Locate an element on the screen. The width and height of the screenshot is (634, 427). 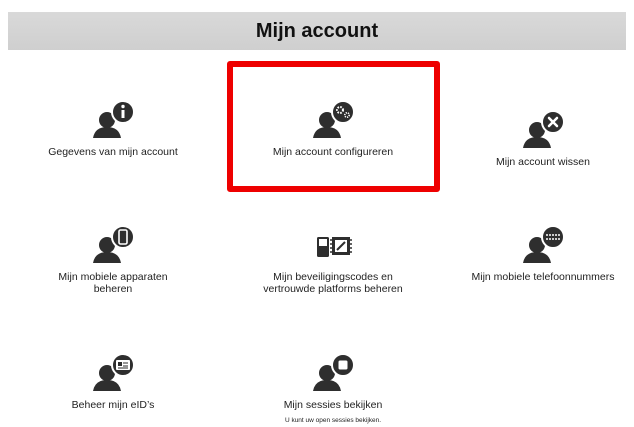
page-title: Mijn account is located at coordinates (317, 30).